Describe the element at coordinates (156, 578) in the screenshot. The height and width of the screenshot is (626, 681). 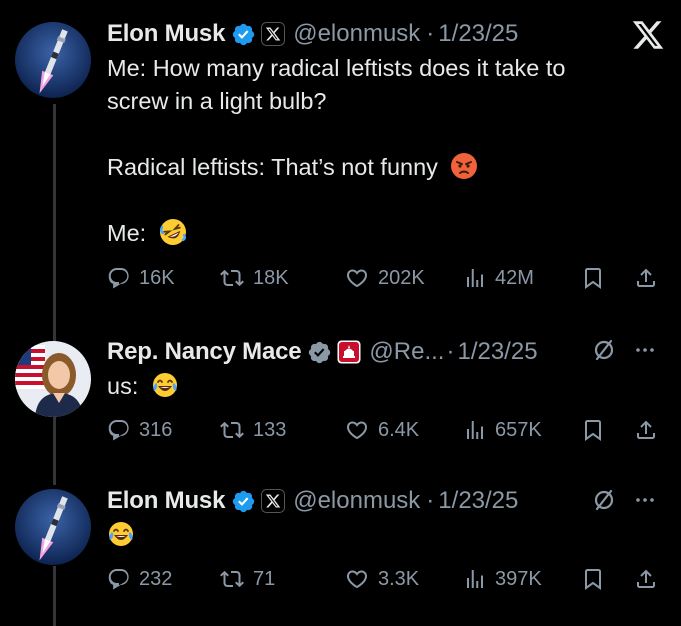
I see `reply-count: 232` at that location.